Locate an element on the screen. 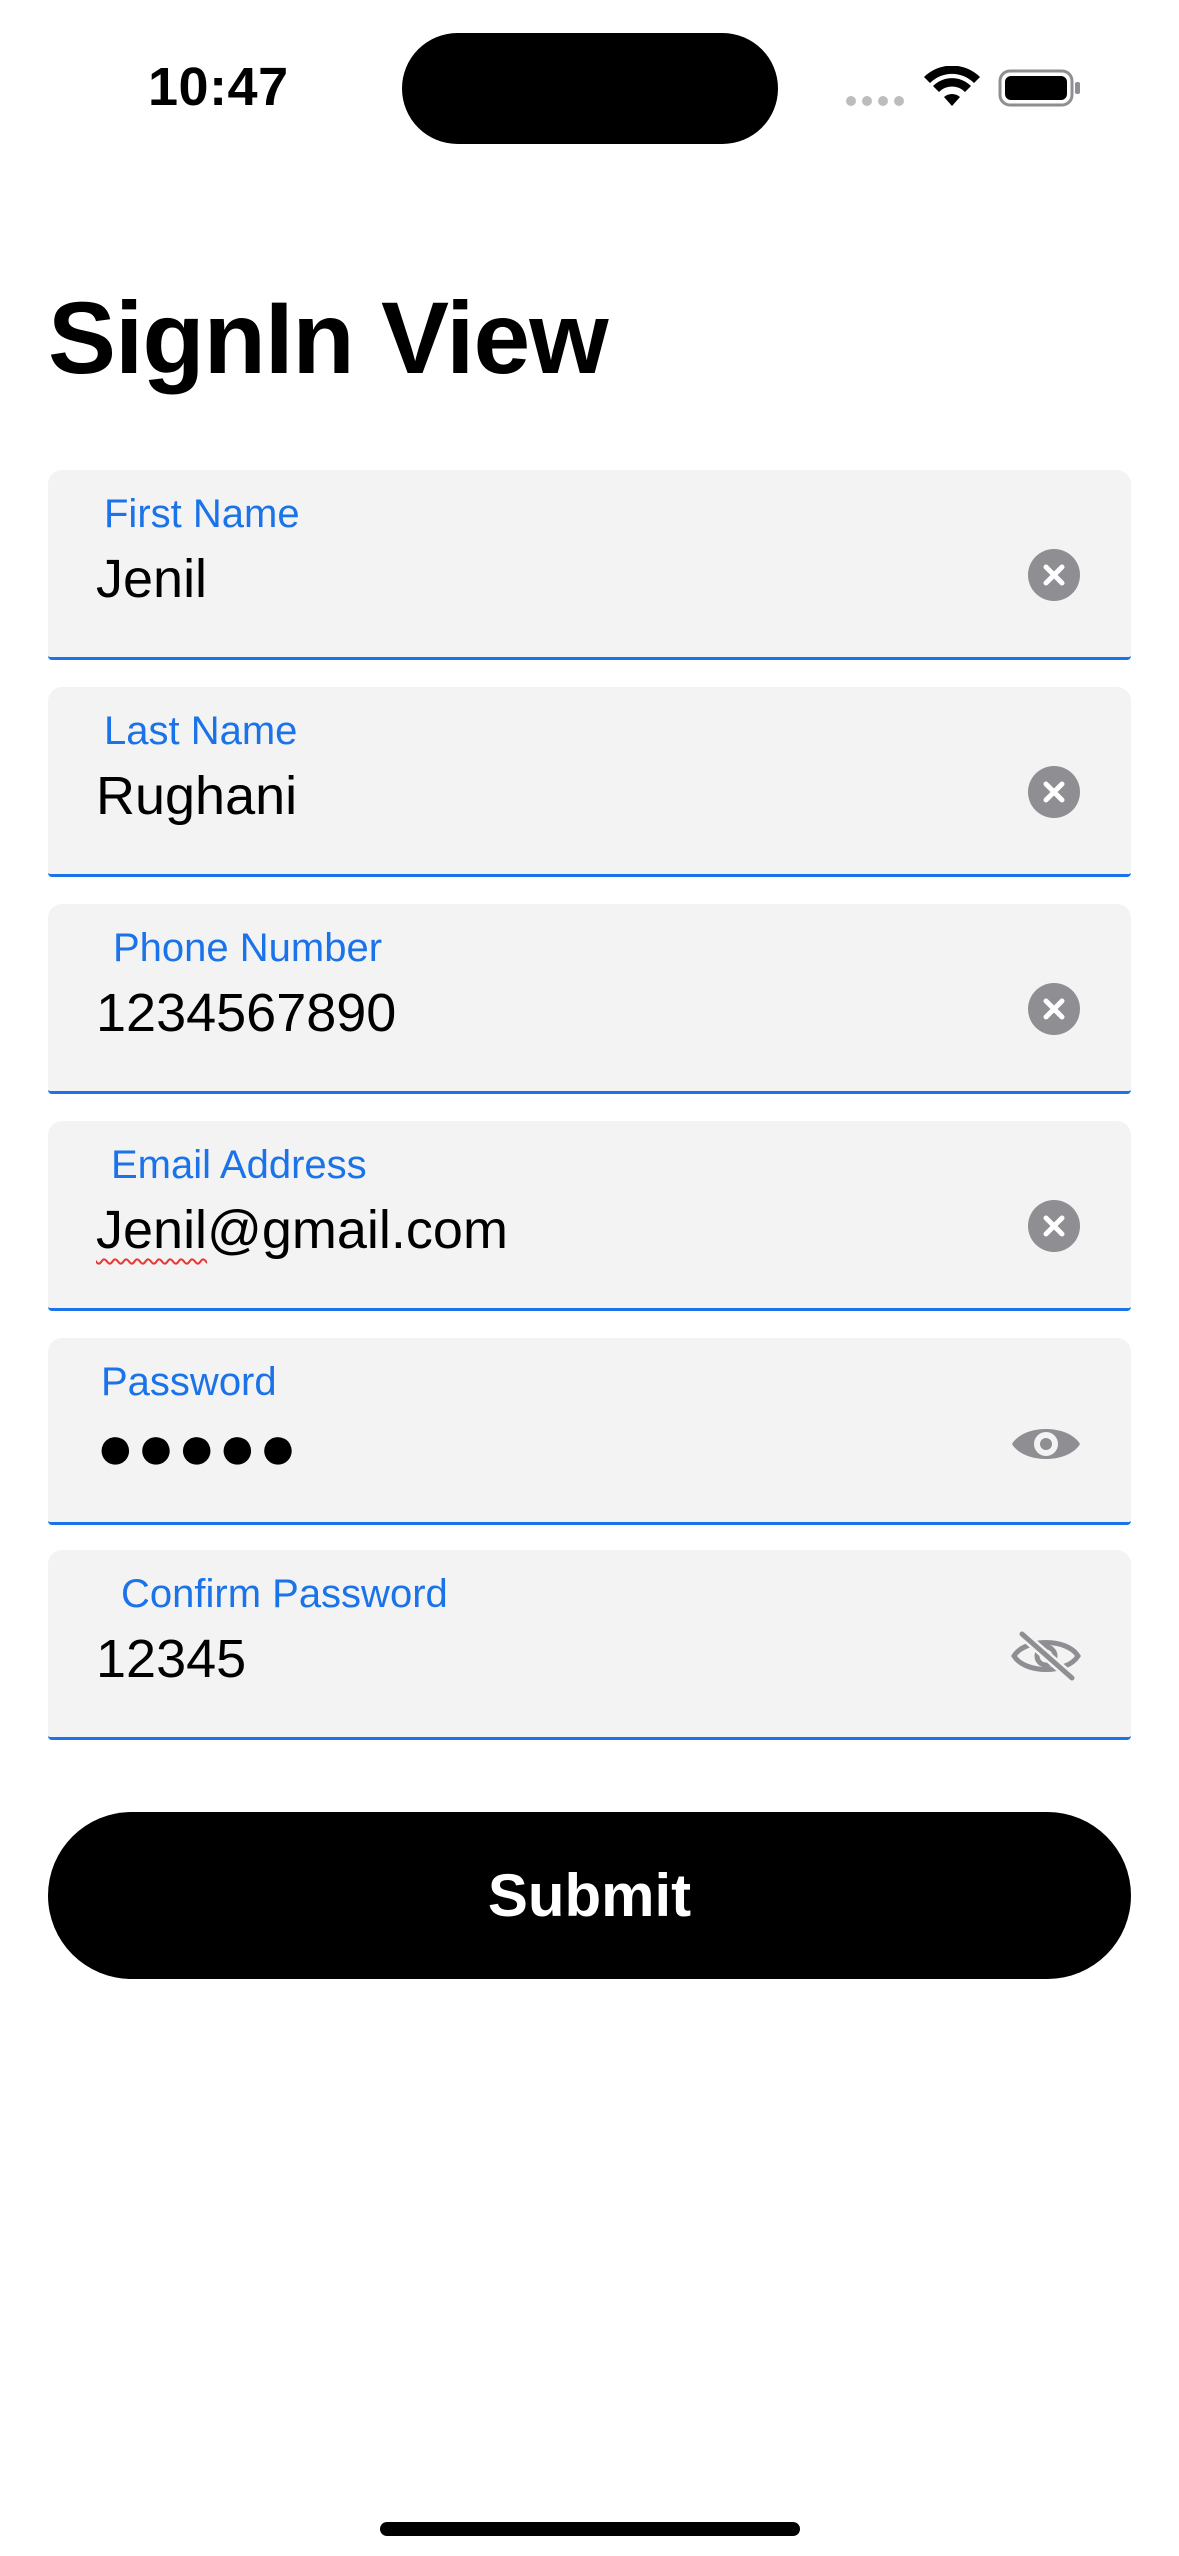  email-address-label: Email Address is located at coordinates (239, 1165).